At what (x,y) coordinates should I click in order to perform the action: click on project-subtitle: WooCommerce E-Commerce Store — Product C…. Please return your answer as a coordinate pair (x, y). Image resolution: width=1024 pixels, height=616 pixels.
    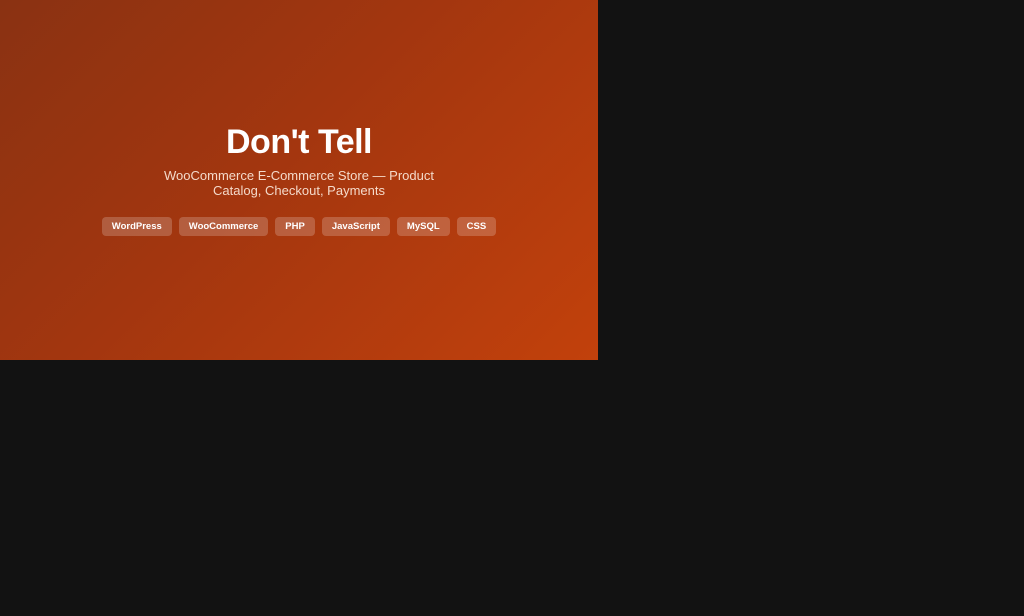
    Looking at the image, I should click on (299, 183).